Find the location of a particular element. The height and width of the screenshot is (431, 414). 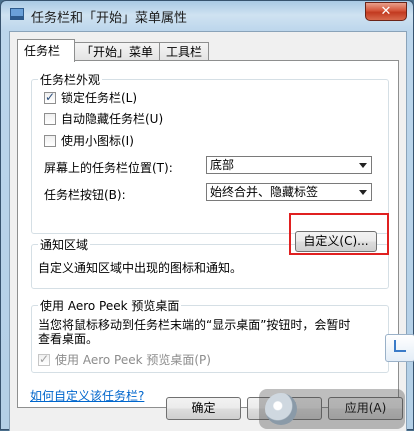

location-label: 屏幕上的任务栏位置(T): is located at coordinates (108, 168).